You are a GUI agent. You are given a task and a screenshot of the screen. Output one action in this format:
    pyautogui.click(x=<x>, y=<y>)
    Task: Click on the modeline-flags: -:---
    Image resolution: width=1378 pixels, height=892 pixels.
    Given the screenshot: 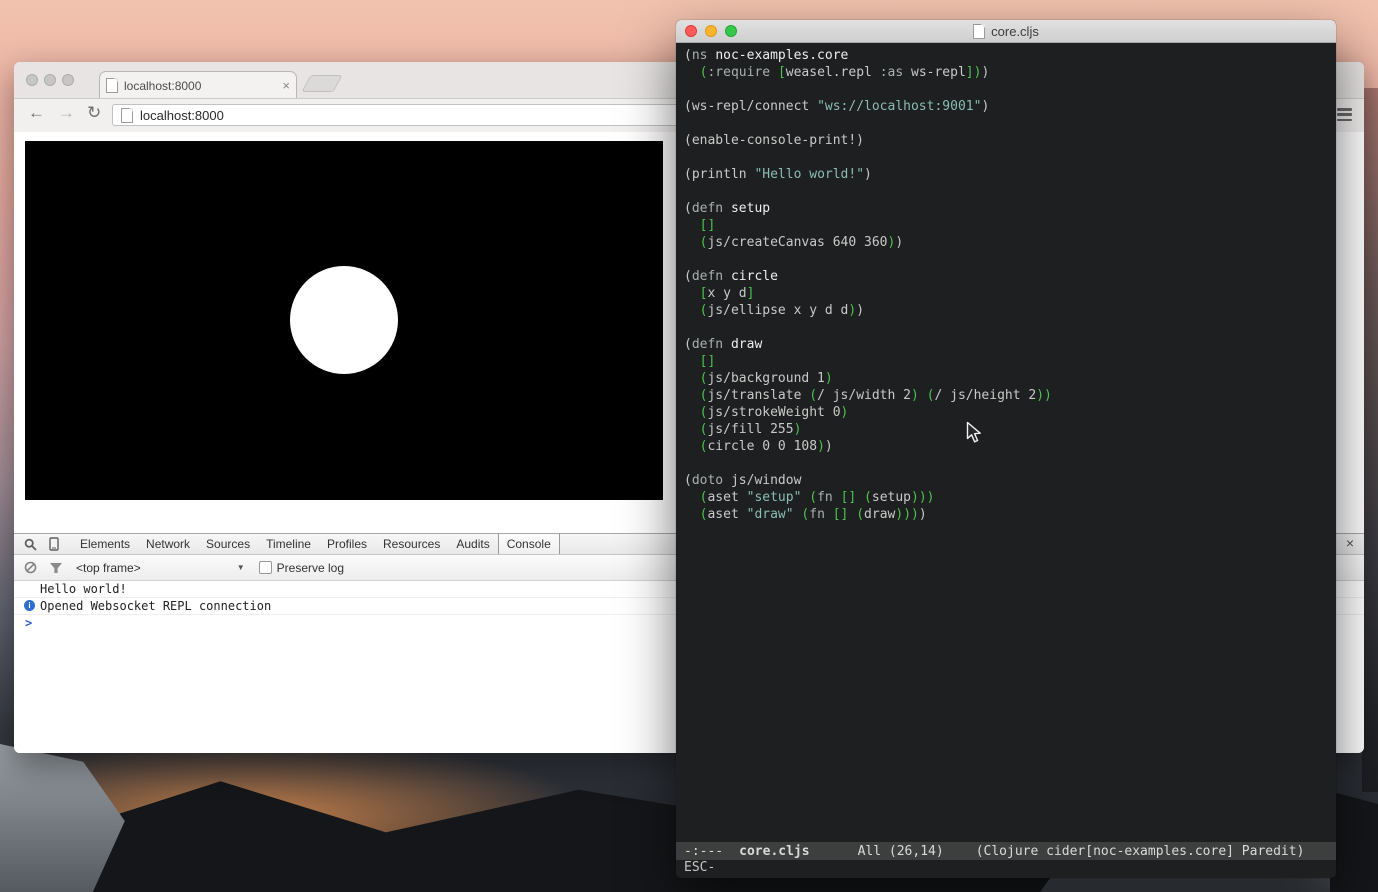 What is the action you would take?
    pyautogui.click(x=704, y=851)
    